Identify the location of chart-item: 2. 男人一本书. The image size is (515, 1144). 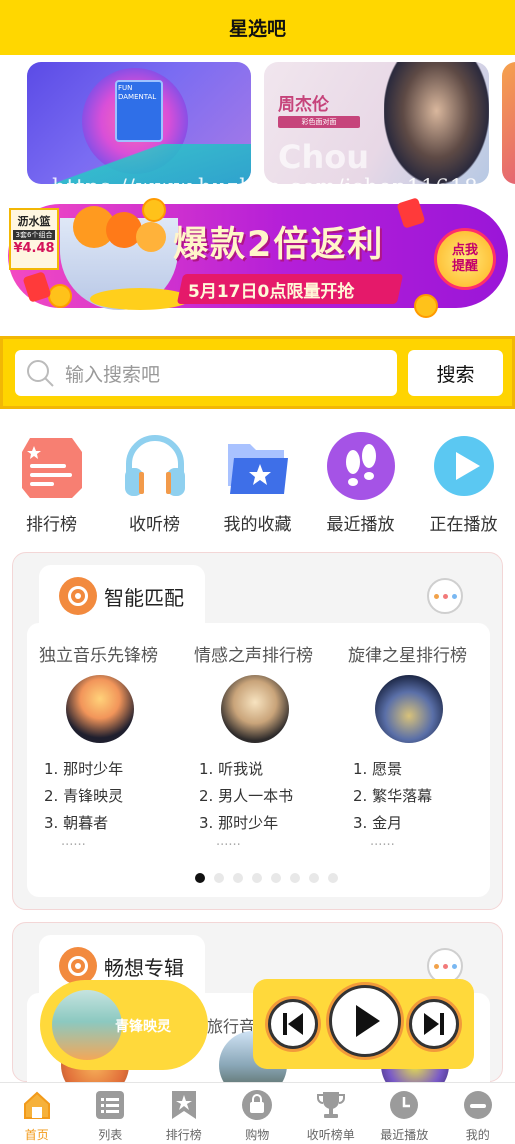
(274, 796).